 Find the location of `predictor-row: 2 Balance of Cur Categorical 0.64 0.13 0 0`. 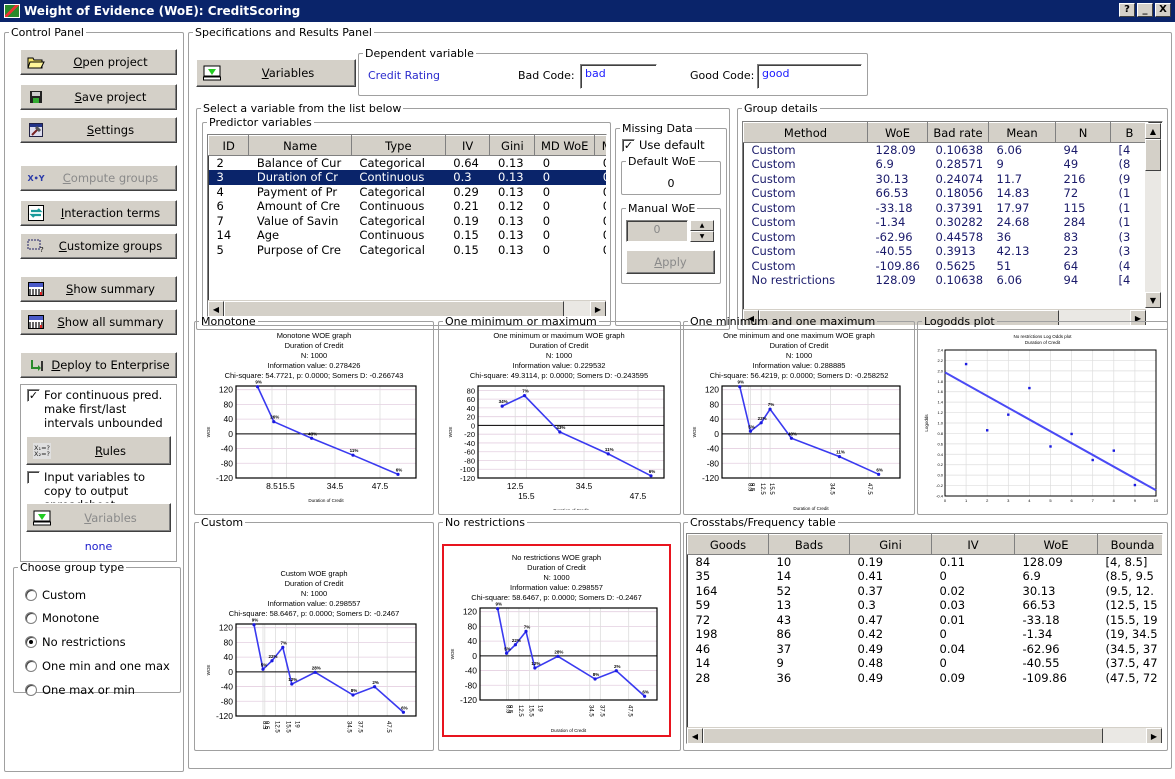

predictor-row: 2 Balance of Cur Categorical 0.64 0.13 0 0 is located at coordinates (408, 163).